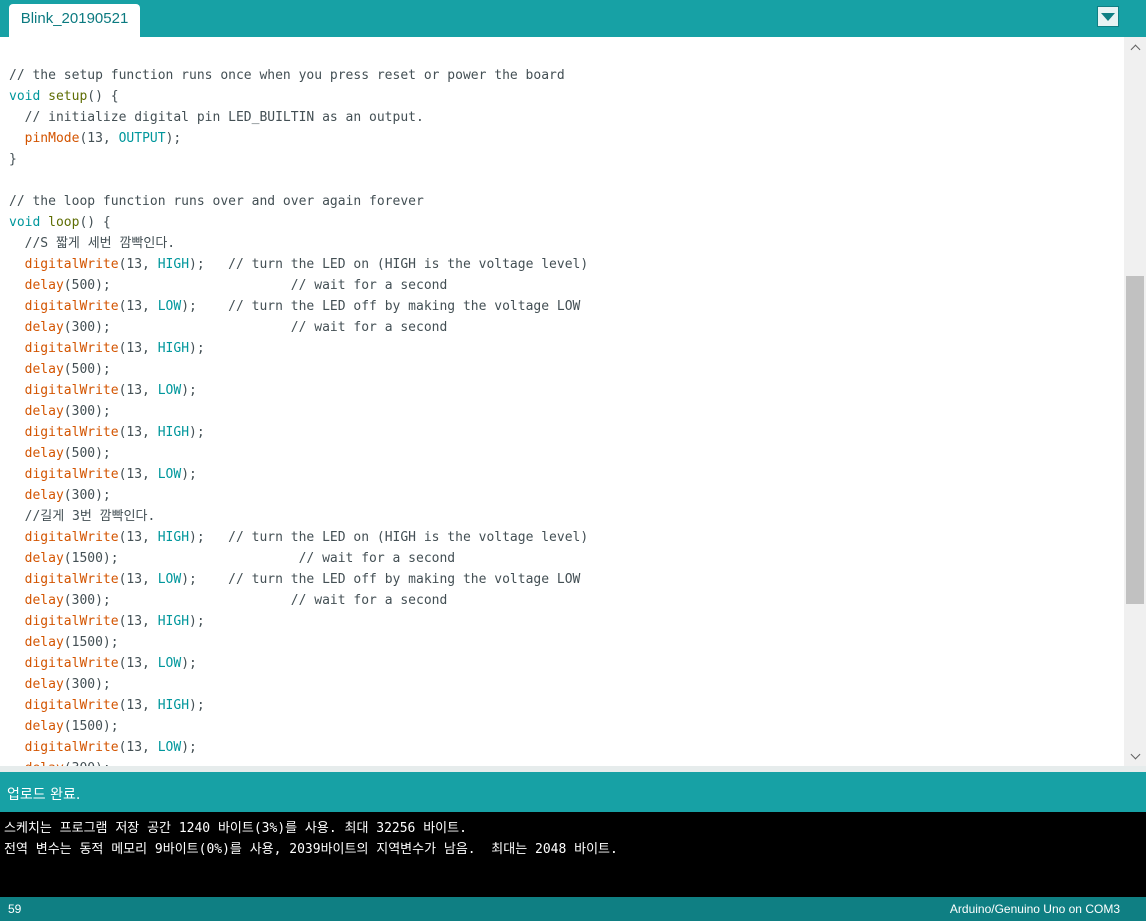 The image size is (1146, 921). Describe the element at coordinates (52, 138) in the screenshot. I see `code-token: pinMode` at that location.